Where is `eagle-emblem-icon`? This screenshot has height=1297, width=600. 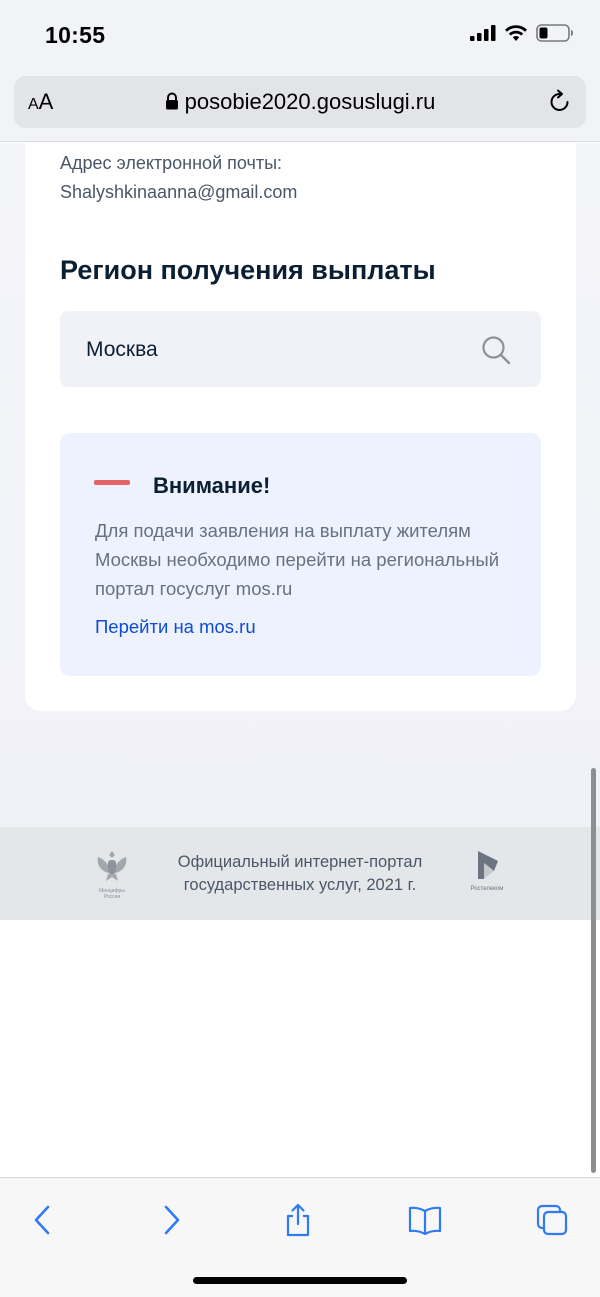
eagle-emblem-icon is located at coordinates (112, 866).